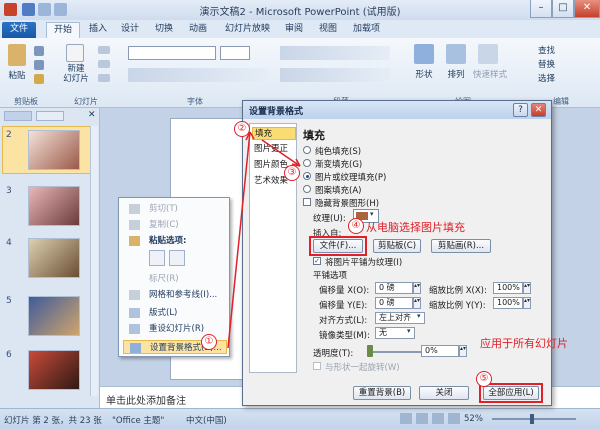 The height and width of the screenshot is (429, 600). What do you see at coordinates (484, 379) in the screenshot?
I see `step-5-marker: ⑤` at bounding box center [484, 379].